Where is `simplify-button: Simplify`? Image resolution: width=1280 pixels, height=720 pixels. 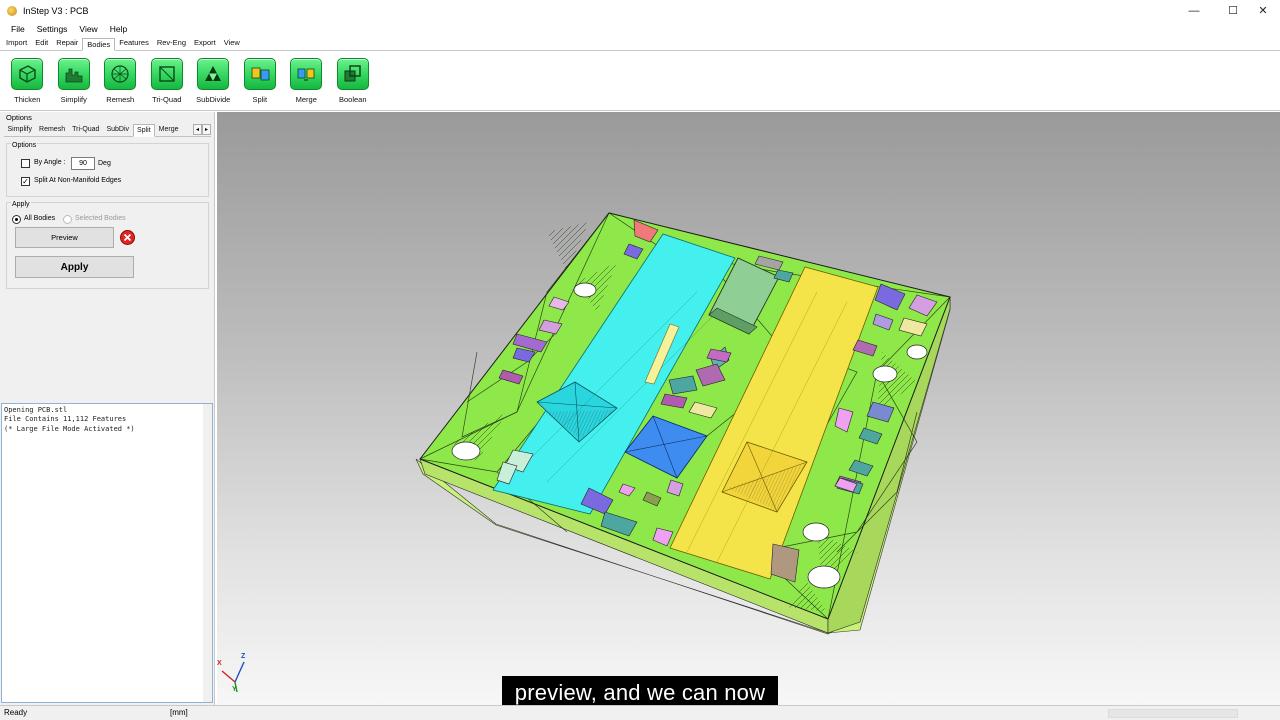
simplify-button: Simplify is located at coordinates (74, 79).